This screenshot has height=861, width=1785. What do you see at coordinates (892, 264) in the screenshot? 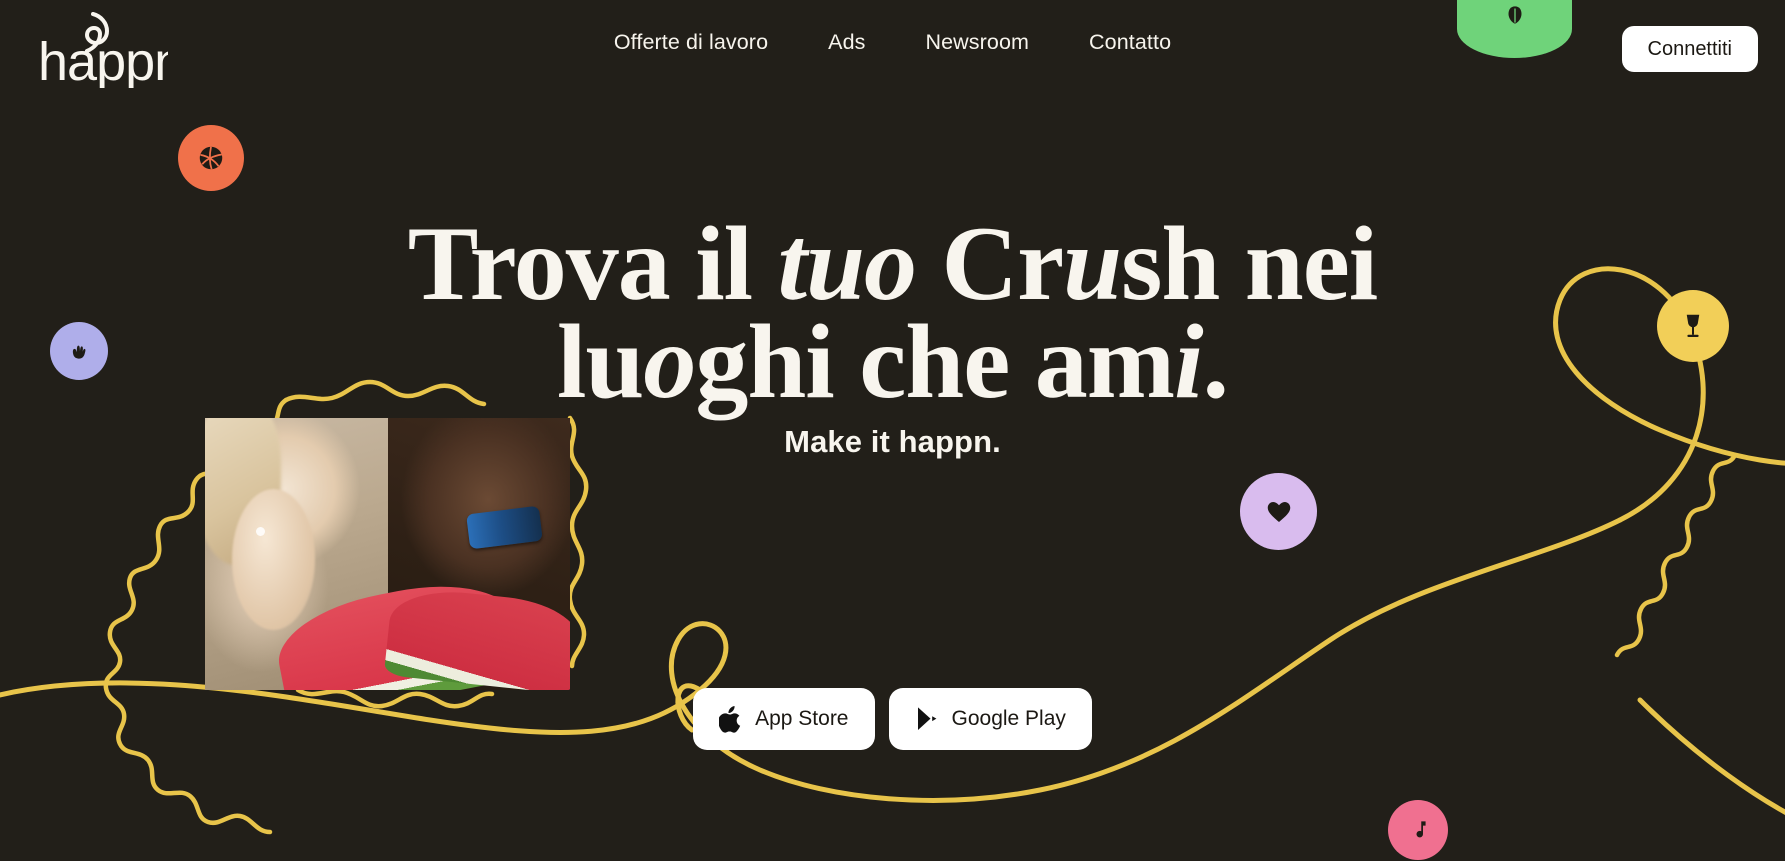
I see `headline-line-1: Trova il tuo Crush nei` at bounding box center [892, 264].